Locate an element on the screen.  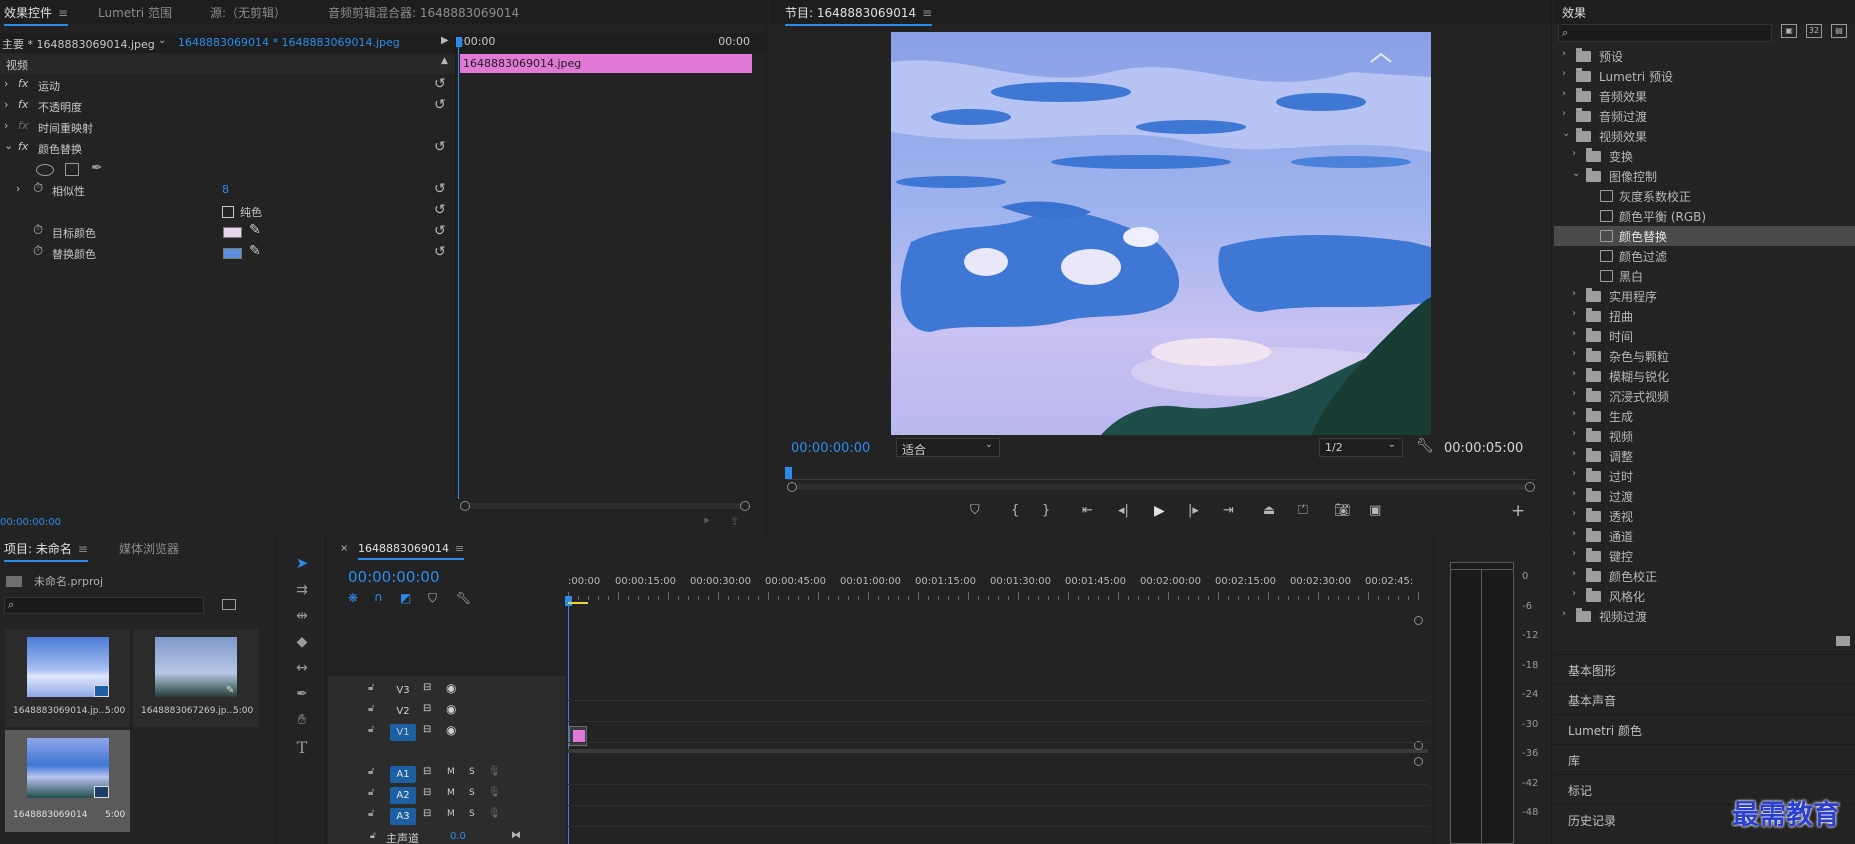
eye-icon: ◉ is located at coordinates (451, 709).